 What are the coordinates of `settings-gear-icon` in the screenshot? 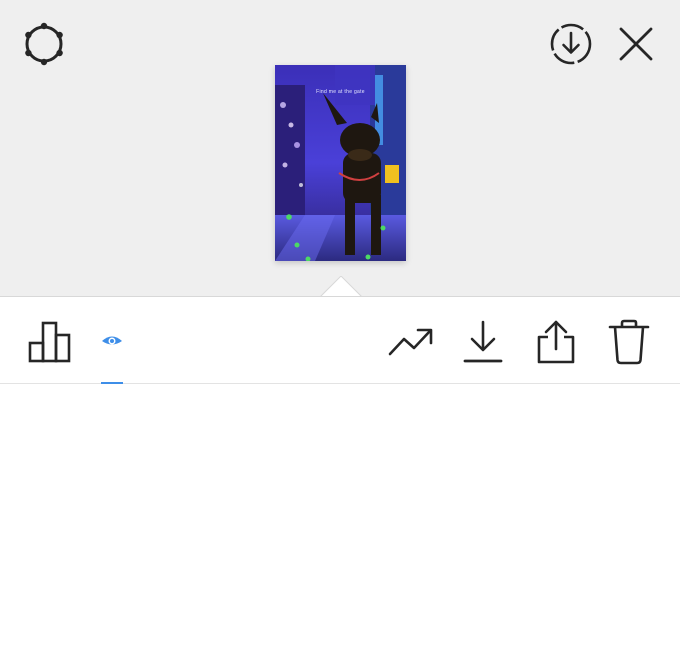 It's located at (44, 44).